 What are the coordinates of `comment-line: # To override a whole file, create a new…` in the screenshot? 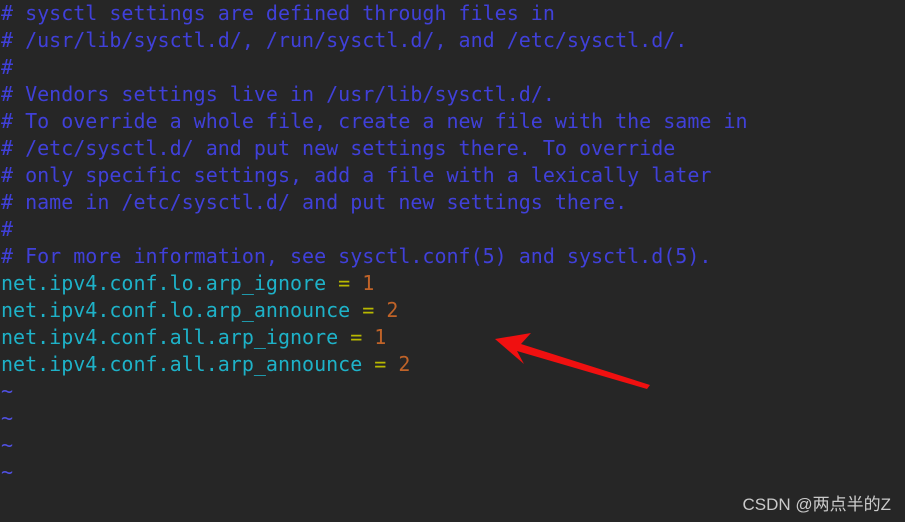 It's located at (452, 121).